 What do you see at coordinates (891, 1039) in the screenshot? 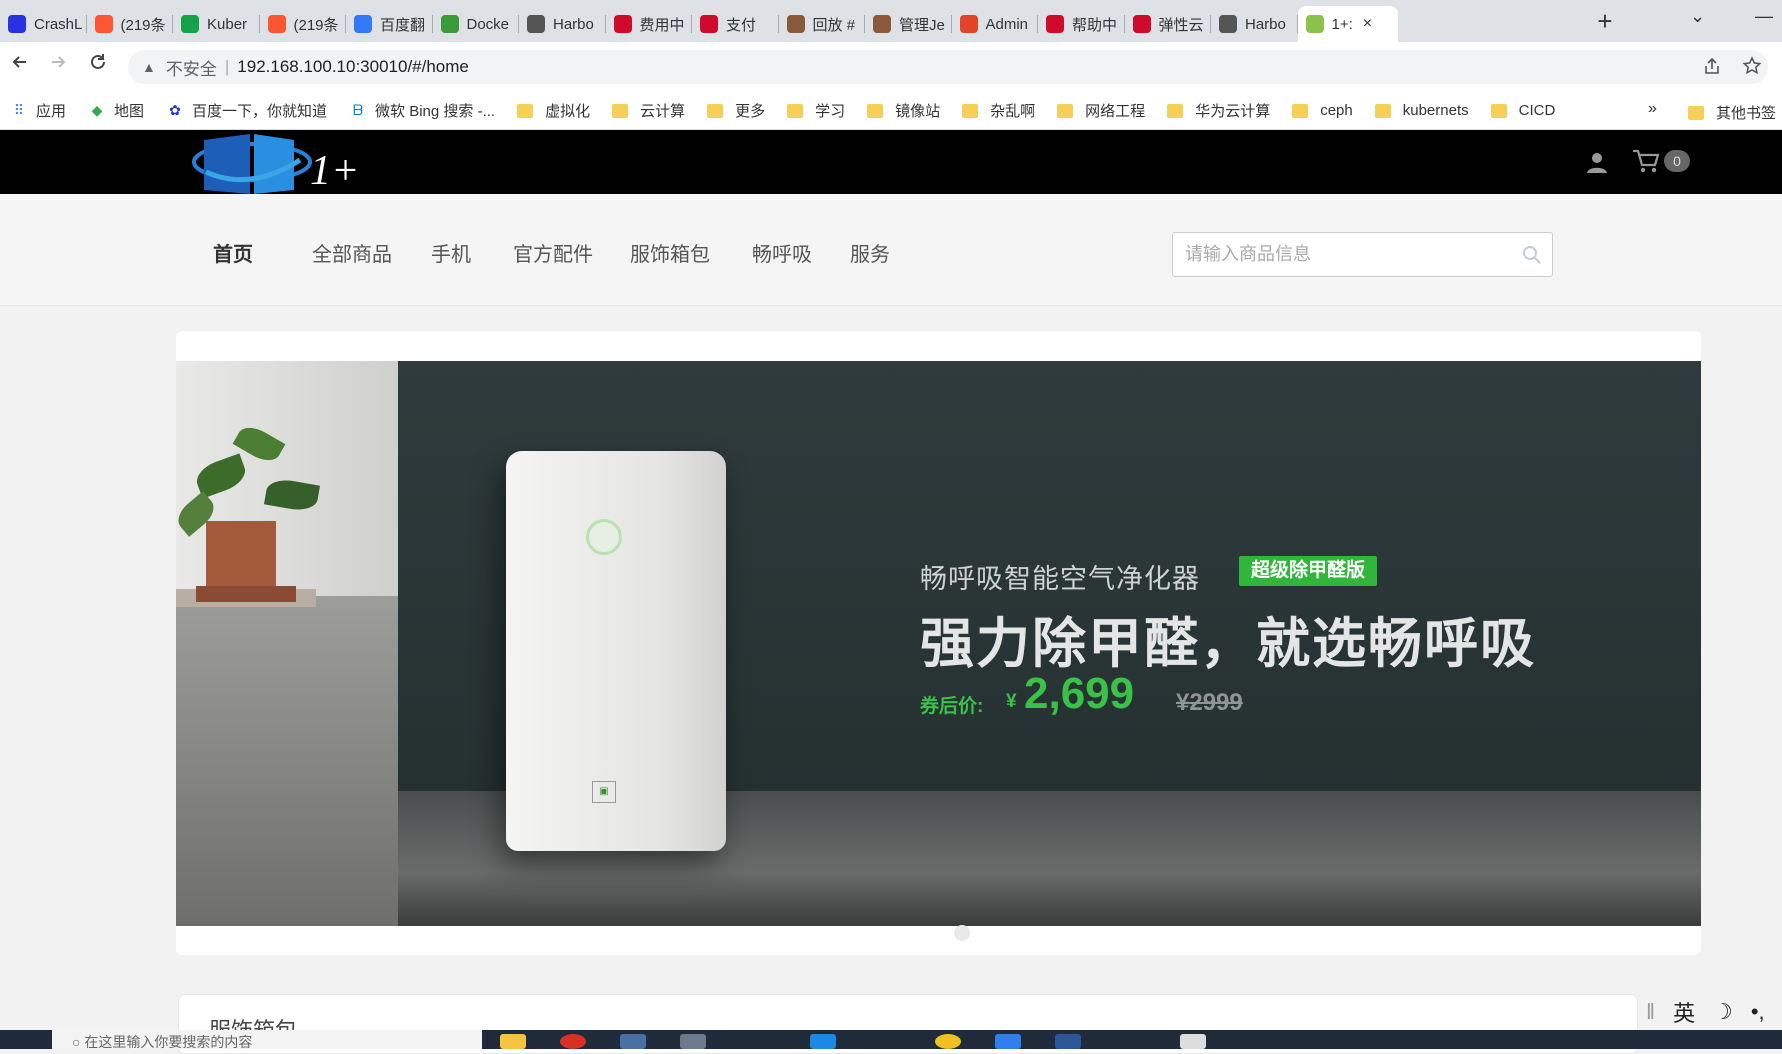
I see `windows-taskbar: ○ 在这里输入你要搜索的内容` at bounding box center [891, 1039].